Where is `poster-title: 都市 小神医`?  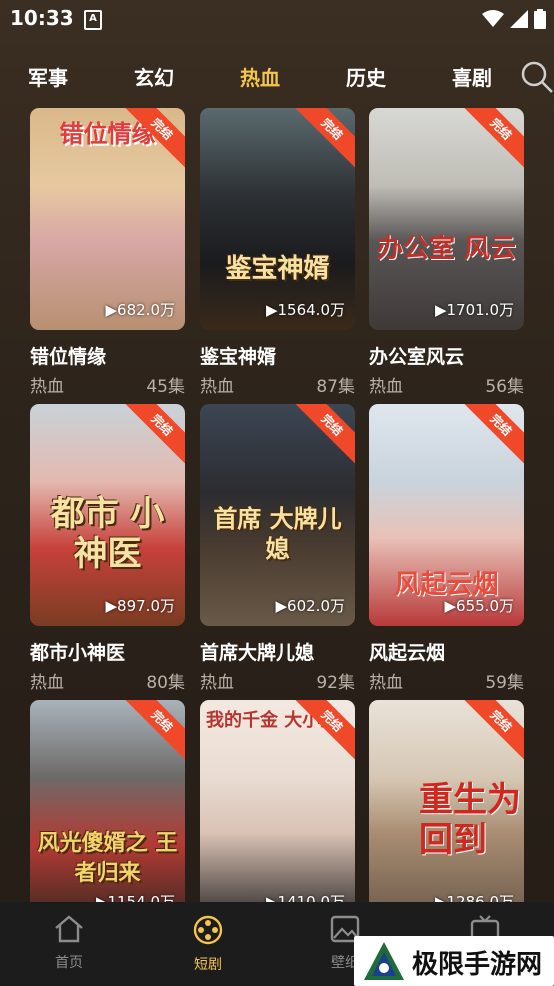 poster-title: 都市 小神医 is located at coordinates (107, 534).